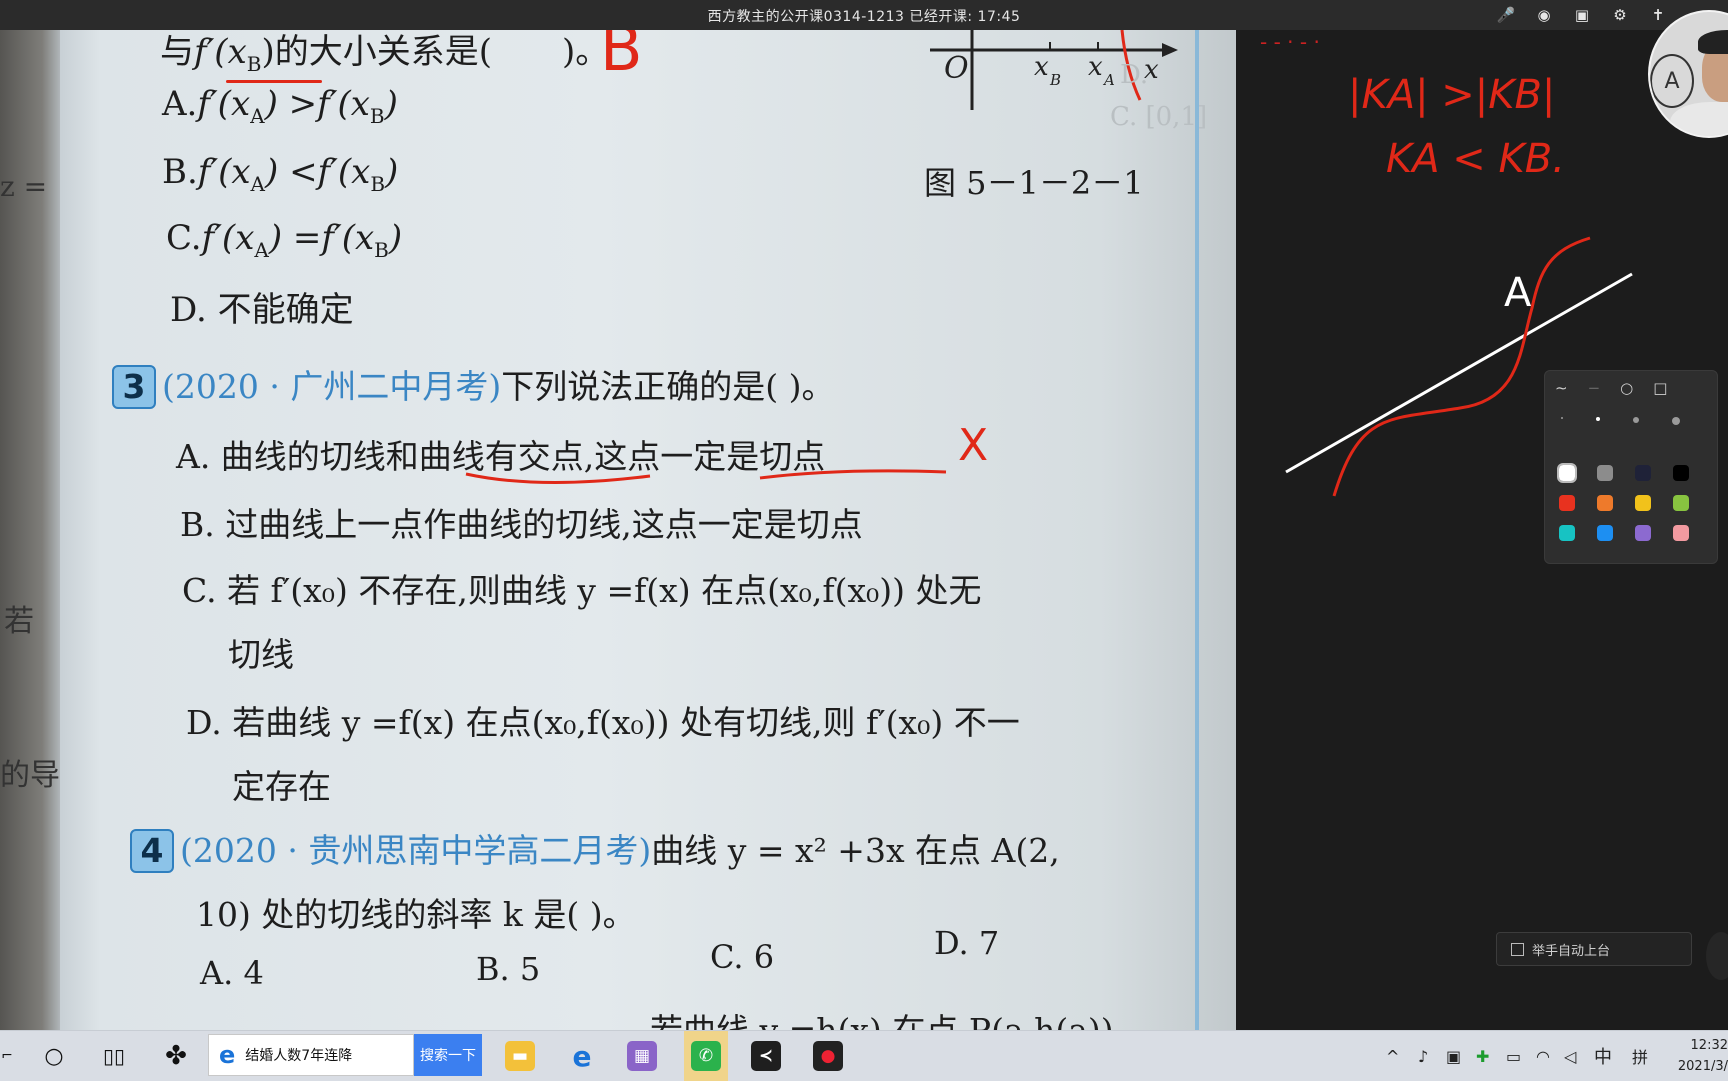 The width and height of the screenshot is (1728, 1081). I want to click on window-title: 西方教主的公开课0314-1213 已经开课: 17:45, so click(864, 17).